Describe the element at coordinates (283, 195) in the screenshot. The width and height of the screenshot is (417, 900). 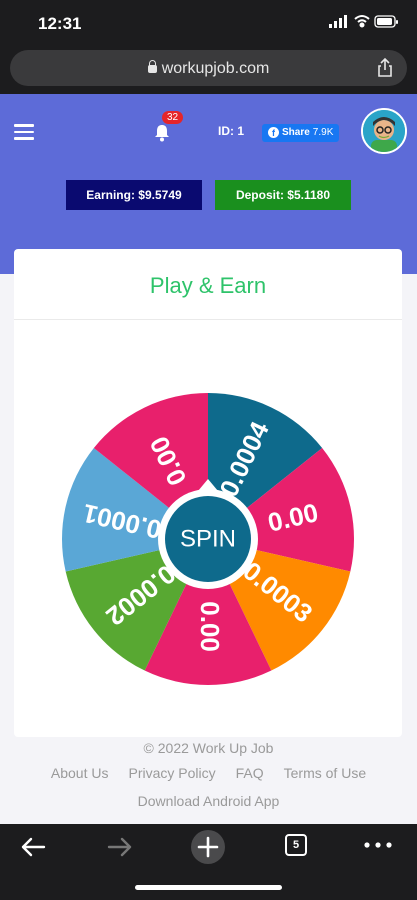
I see `deposit-balance: Deposit: $5.1180` at that location.